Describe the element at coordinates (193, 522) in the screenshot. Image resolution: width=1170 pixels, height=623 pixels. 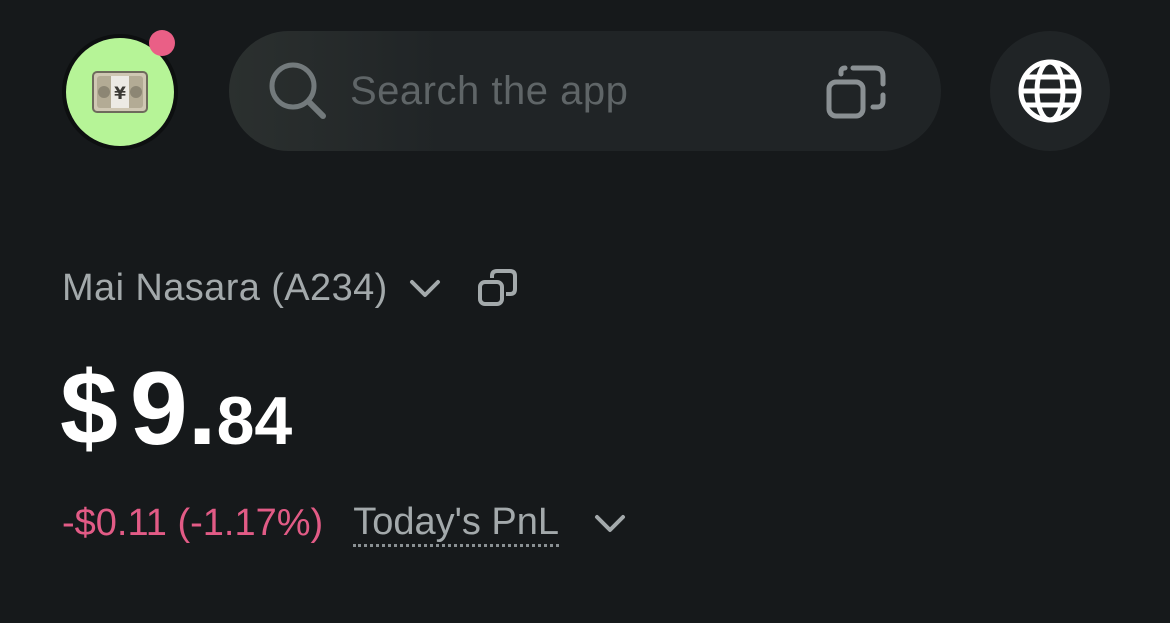
I see `pnl-value: -$0.11 (-1.17%)` at that location.